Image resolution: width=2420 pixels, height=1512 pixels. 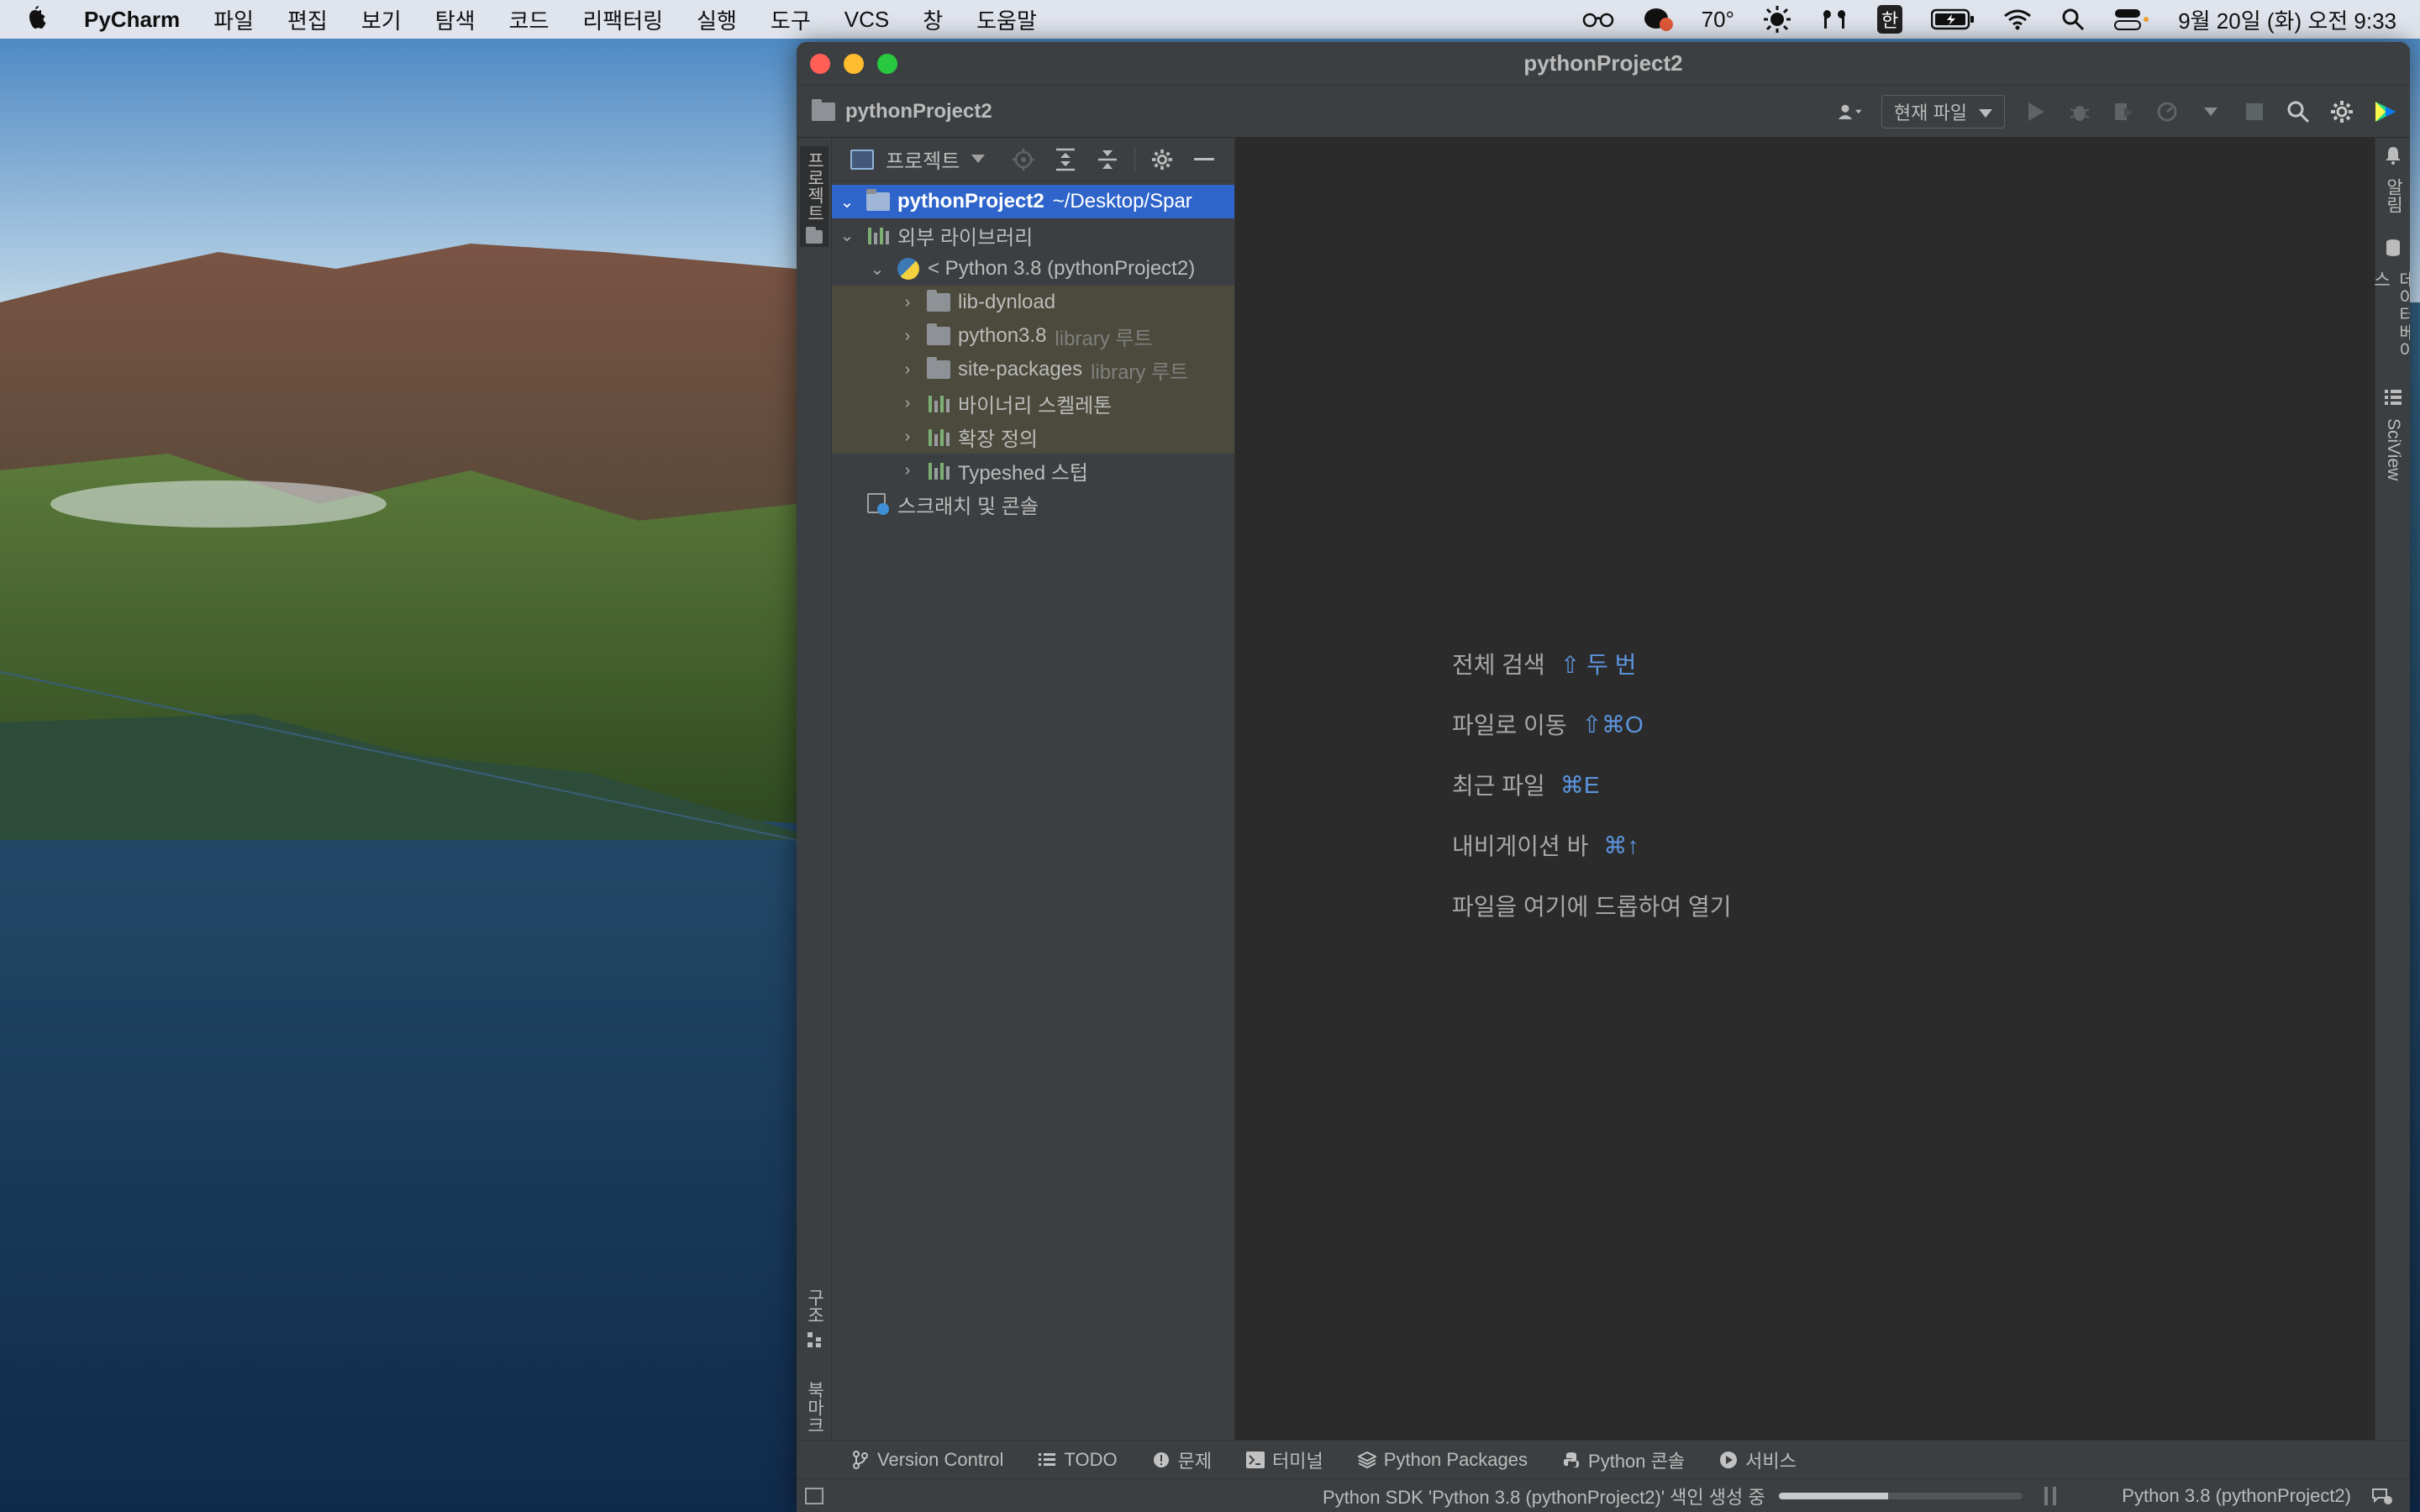 I want to click on battery-icon, so click(x=1953, y=19).